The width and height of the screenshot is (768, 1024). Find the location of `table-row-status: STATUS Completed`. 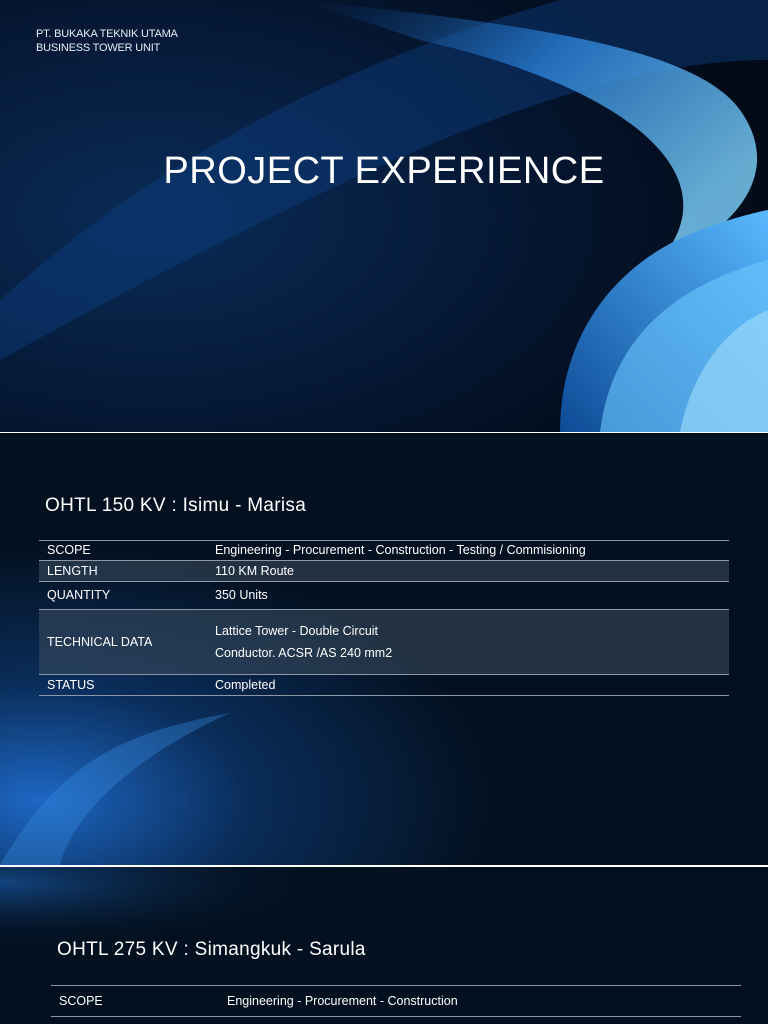

table-row-status: STATUS Completed is located at coordinates (384, 685).